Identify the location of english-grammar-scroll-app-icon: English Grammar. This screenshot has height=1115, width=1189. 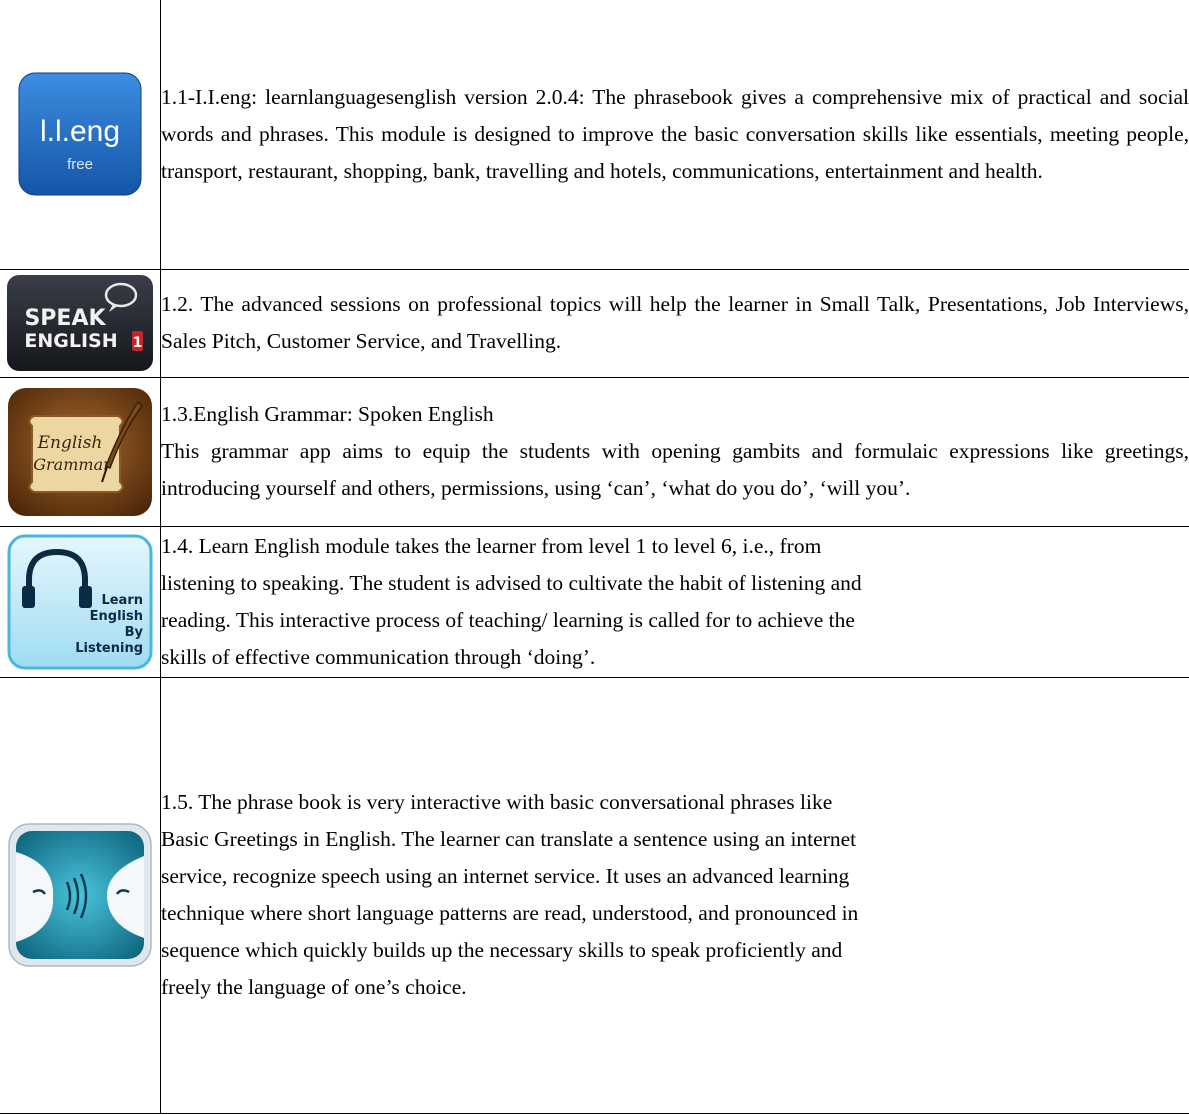
(80, 452).